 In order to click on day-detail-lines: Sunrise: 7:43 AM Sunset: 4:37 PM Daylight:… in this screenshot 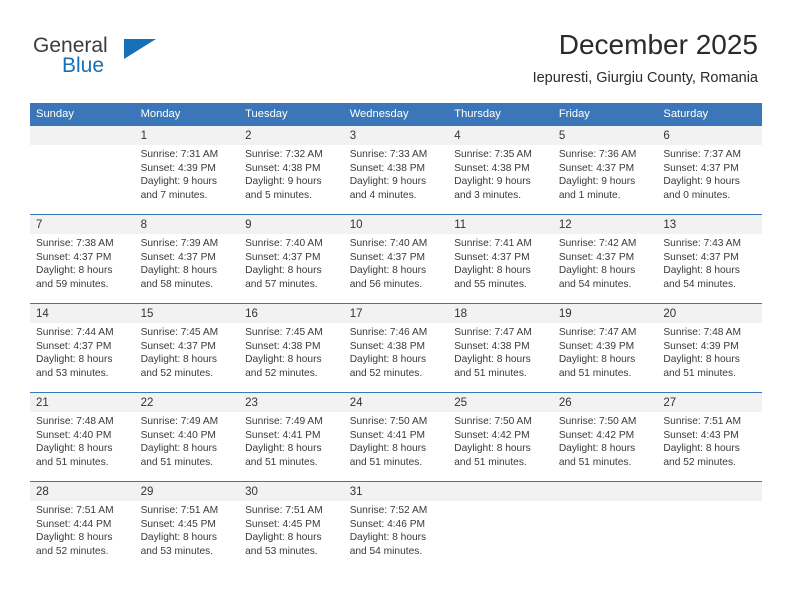, I will do `click(709, 262)`.